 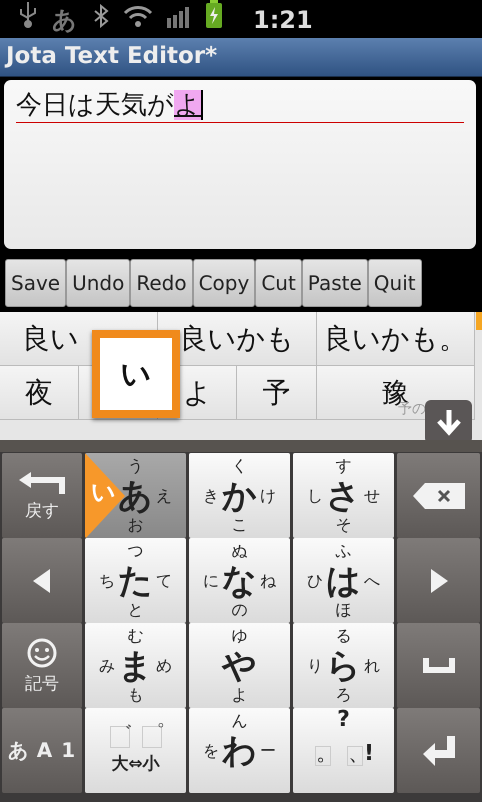 I want to click on dakuten-key: ゛ ゜ 大⇔小, so click(x=135, y=750).